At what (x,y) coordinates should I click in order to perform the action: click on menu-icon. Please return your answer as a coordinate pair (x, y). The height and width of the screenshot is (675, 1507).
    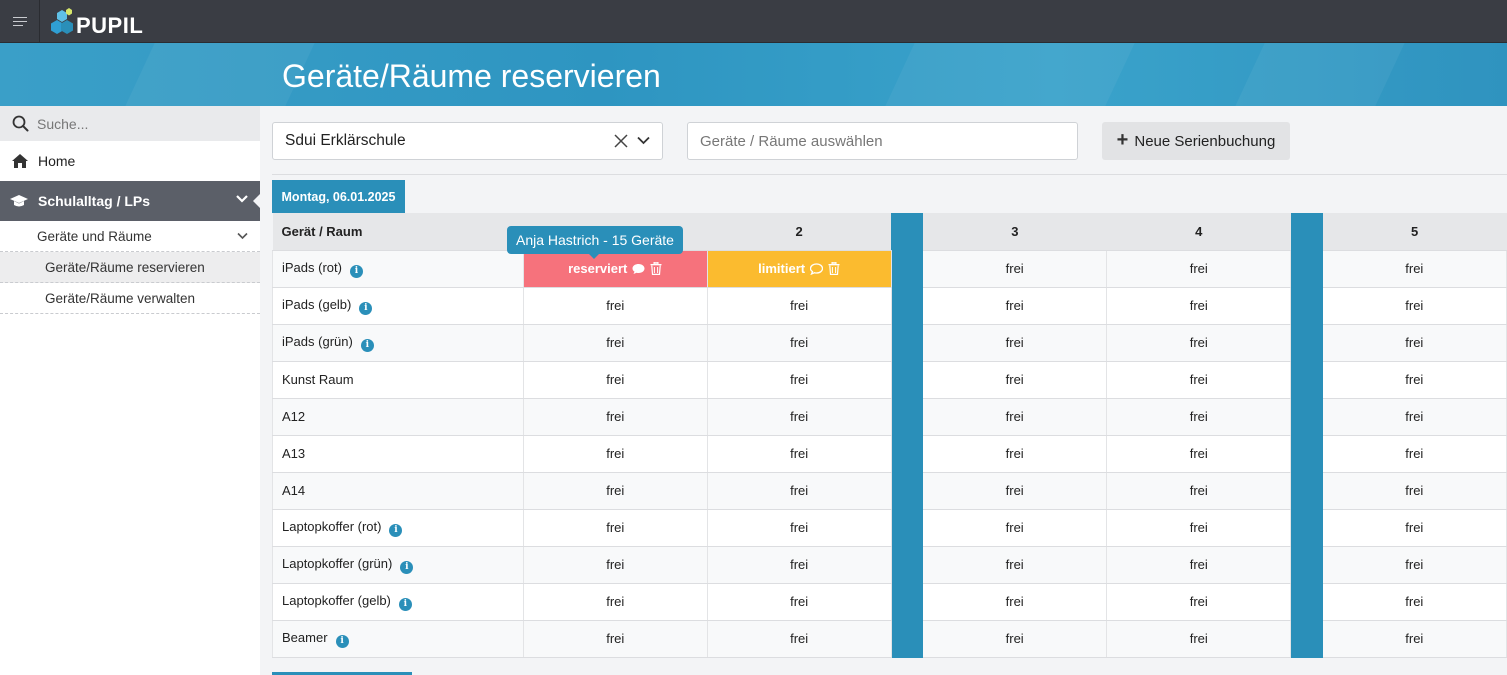
    Looking at the image, I should click on (20, 21).